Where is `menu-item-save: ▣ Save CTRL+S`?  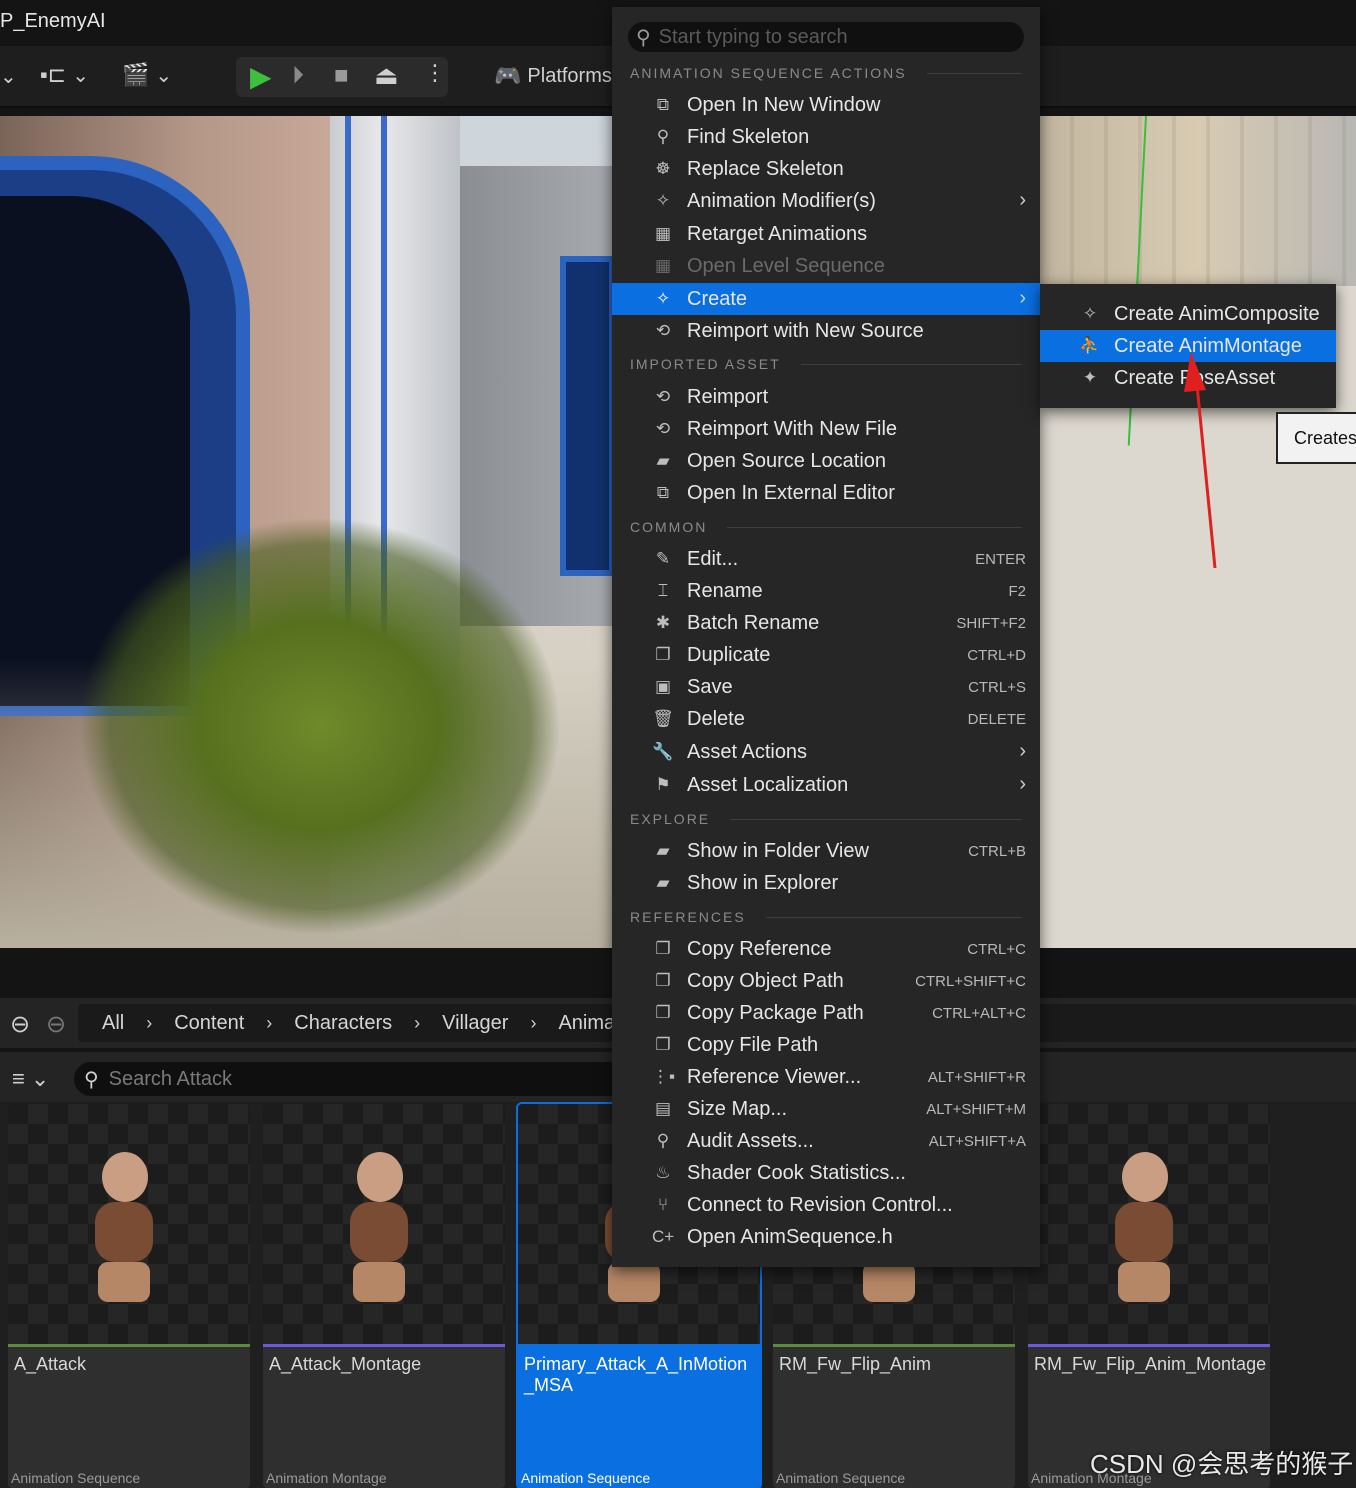
menu-item-save: ▣ Save CTRL+S is located at coordinates (826, 687).